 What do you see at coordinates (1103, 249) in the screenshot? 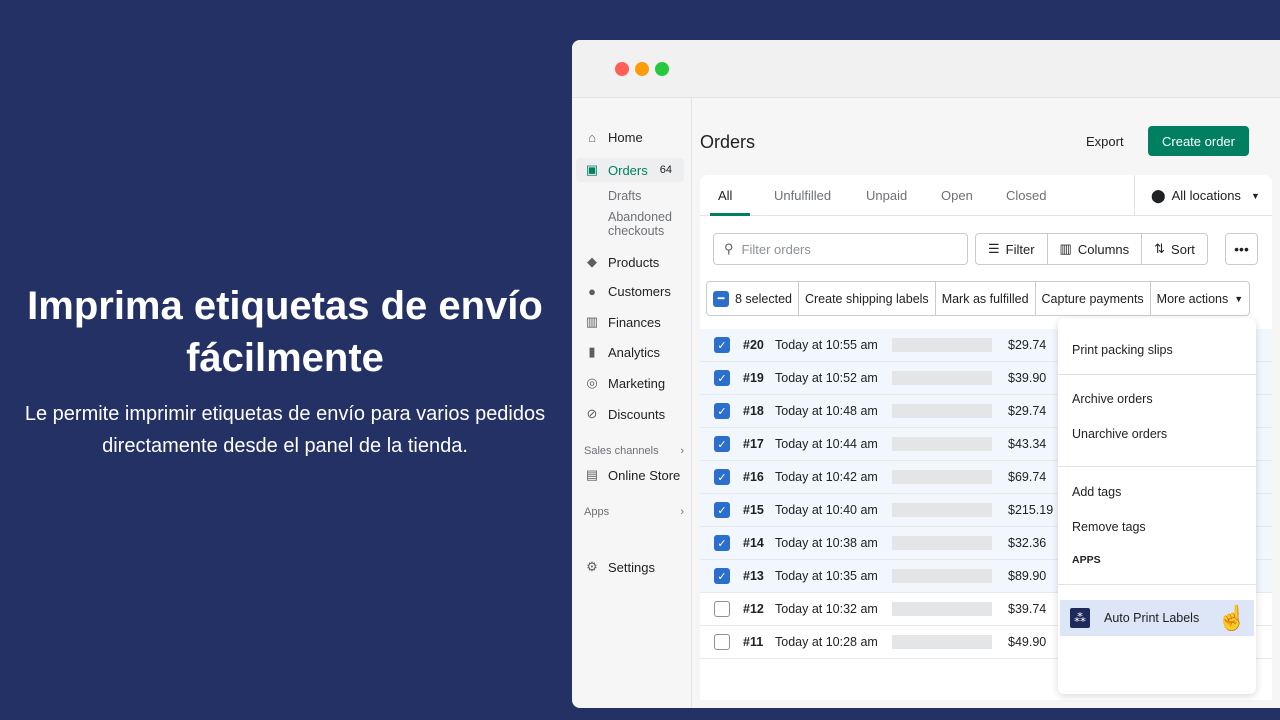
I see `columns-label: Columns` at bounding box center [1103, 249].